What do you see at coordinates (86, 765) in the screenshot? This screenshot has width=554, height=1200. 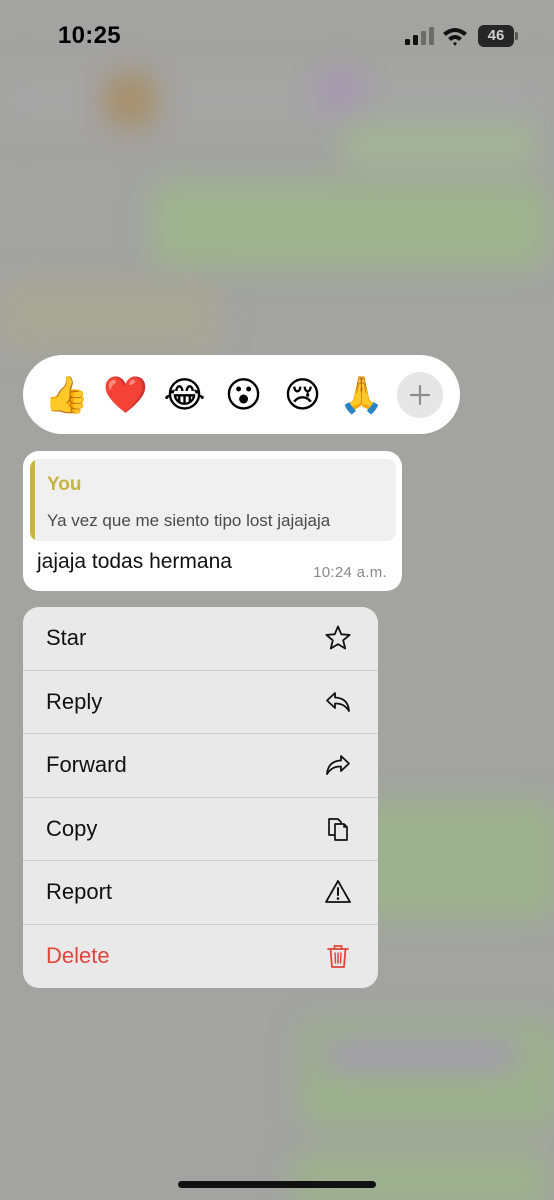 I see `menu-item-label: Forward` at bounding box center [86, 765].